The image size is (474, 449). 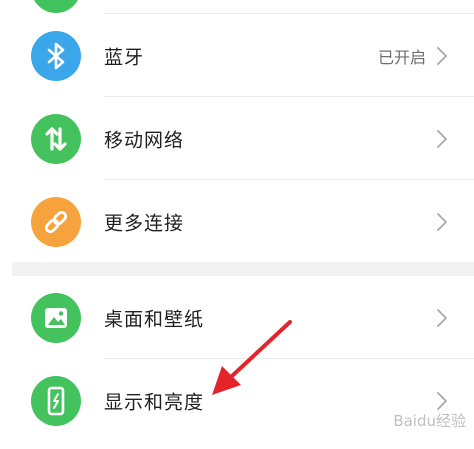 I want to click on mobile-network-icon, so click(x=56, y=138).